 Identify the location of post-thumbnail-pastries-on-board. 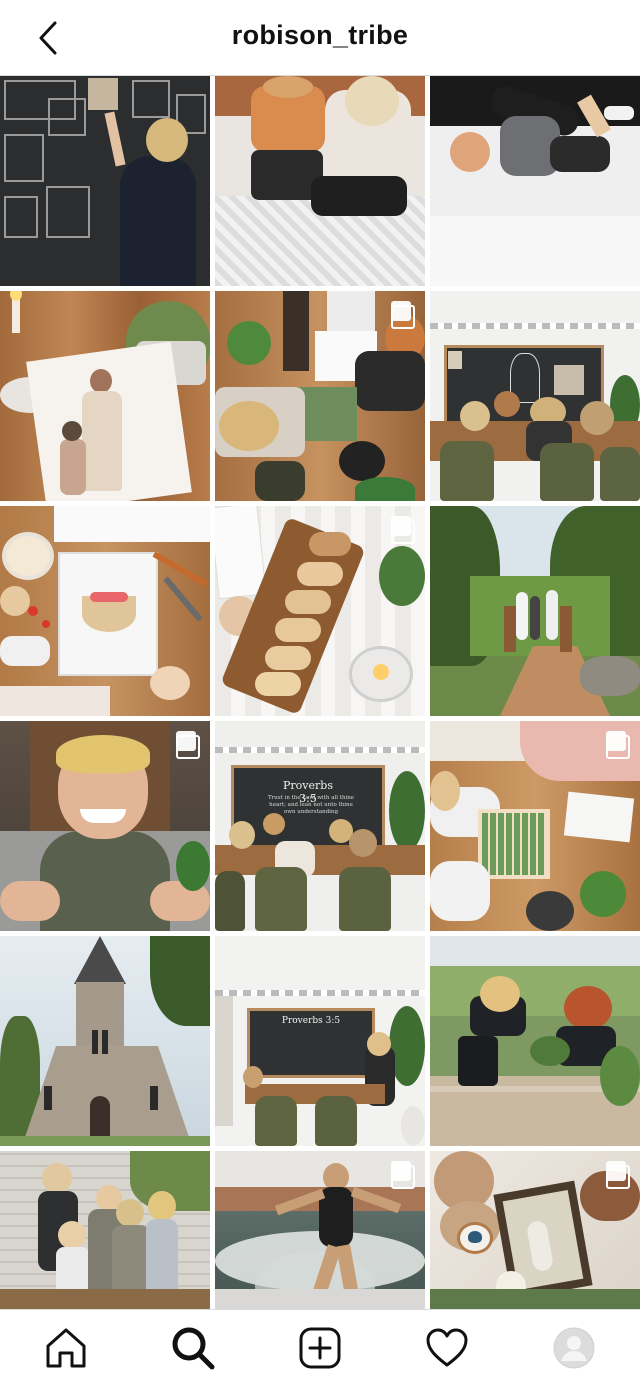
(320, 611).